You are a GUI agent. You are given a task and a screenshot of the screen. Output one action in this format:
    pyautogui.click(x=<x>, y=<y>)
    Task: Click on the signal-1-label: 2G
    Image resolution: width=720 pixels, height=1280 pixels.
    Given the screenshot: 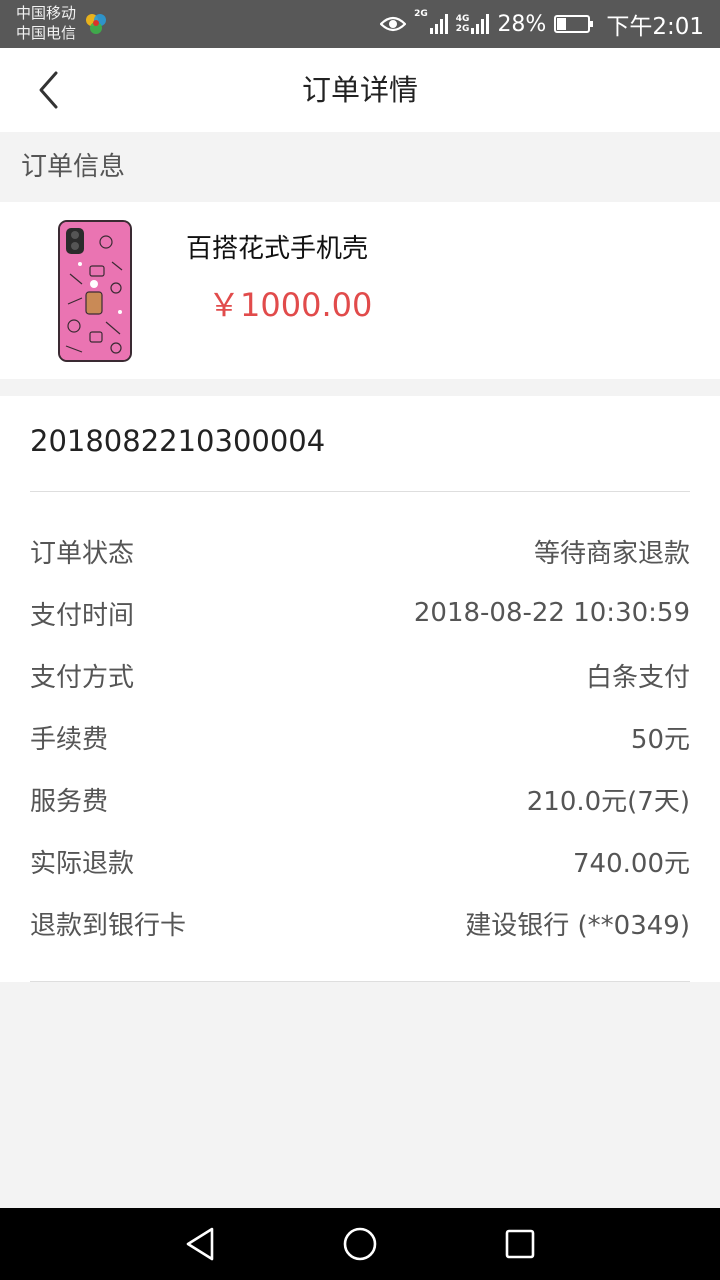 What is the action you would take?
    pyautogui.click(x=421, y=14)
    